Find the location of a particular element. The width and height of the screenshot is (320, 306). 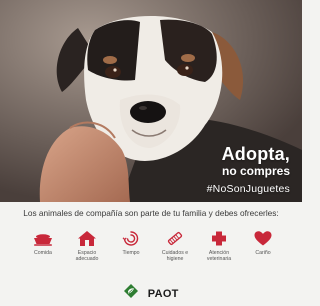

brush-icon is located at coordinates (175, 238).